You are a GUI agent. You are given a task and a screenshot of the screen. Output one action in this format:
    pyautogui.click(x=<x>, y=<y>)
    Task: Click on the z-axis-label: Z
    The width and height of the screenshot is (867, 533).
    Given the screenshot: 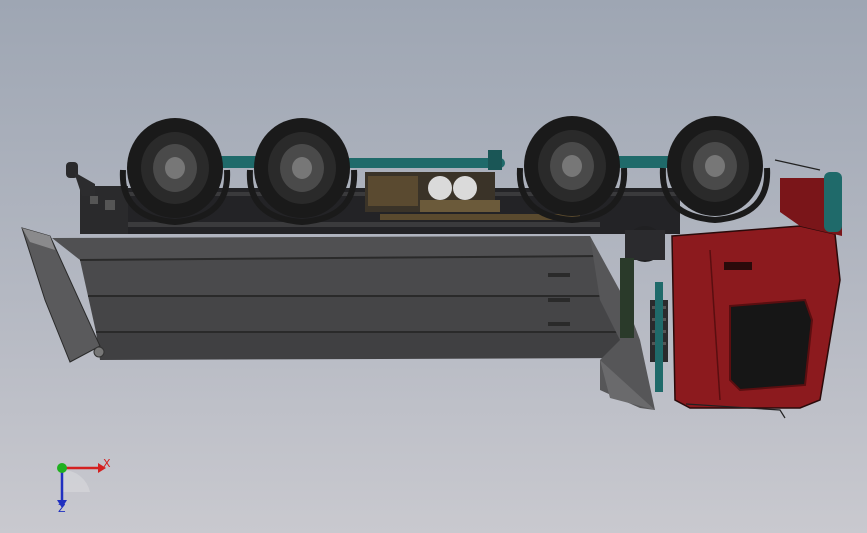 What is the action you would take?
    pyautogui.click(x=62, y=508)
    